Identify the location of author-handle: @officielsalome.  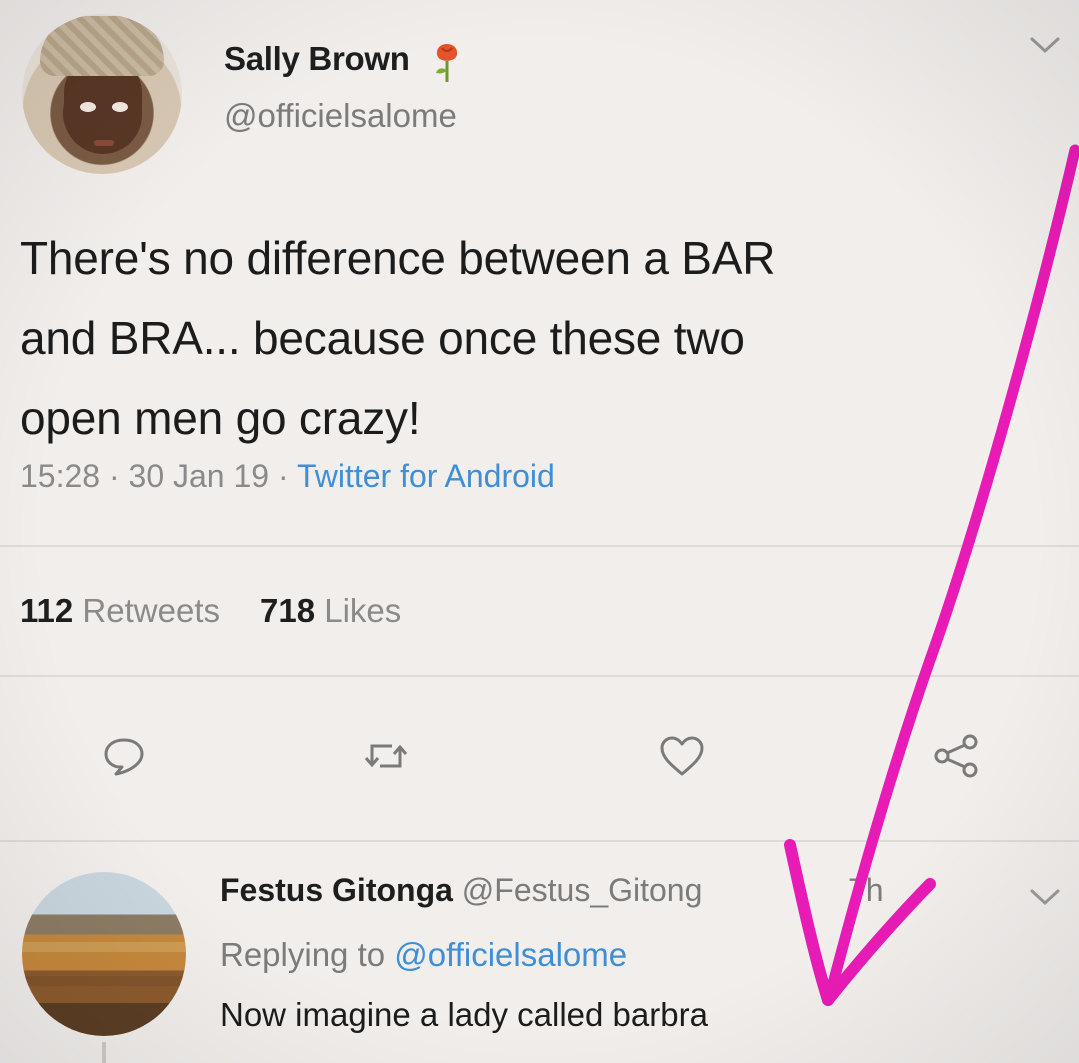
(340, 116).